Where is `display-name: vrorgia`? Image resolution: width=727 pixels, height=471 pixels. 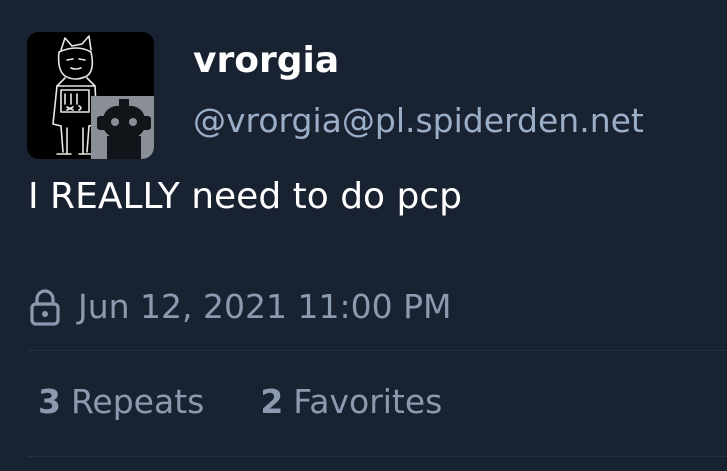 display-name: vrorgia is located at coordinates (266, 61).